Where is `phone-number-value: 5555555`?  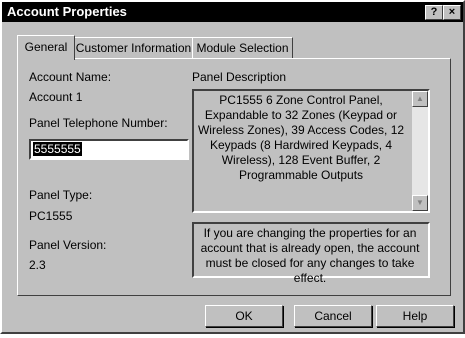
phone-number-value: 5555555 is located at coordinates (57, 149).